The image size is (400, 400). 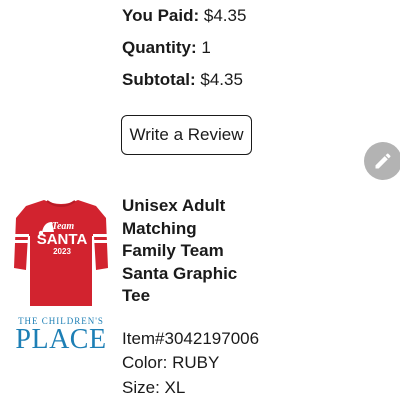 I want to click on product-image: Team SANTA 2023, so click(x=61, y=252).